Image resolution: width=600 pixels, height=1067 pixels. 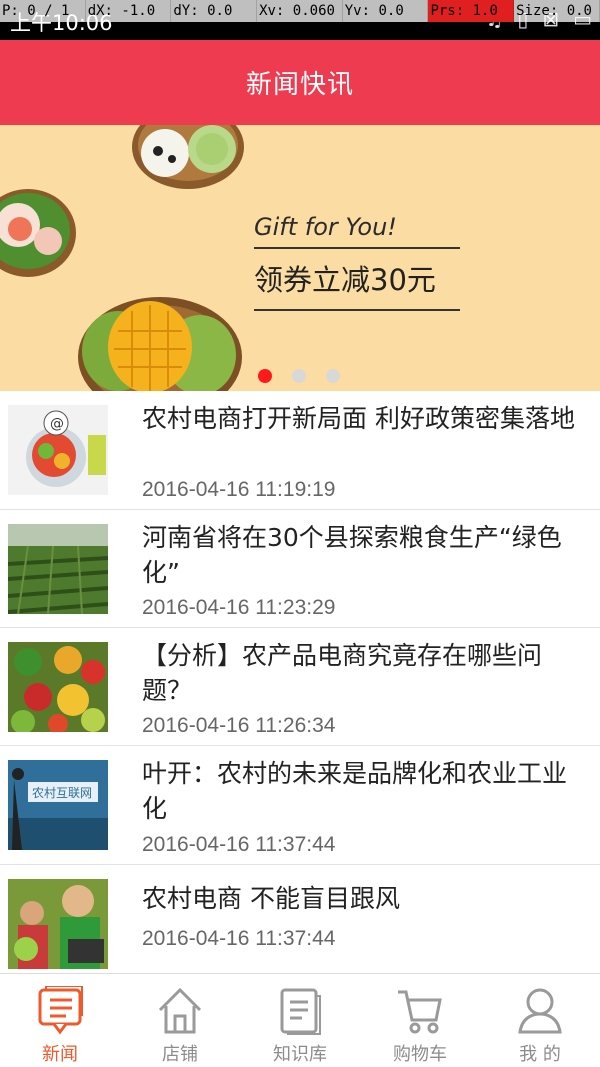 What do you see at coordinates (239, 607) in the screenshot?
I see `news-date: 2016-04-16 11:23:29` at bounding box center [239, 607].